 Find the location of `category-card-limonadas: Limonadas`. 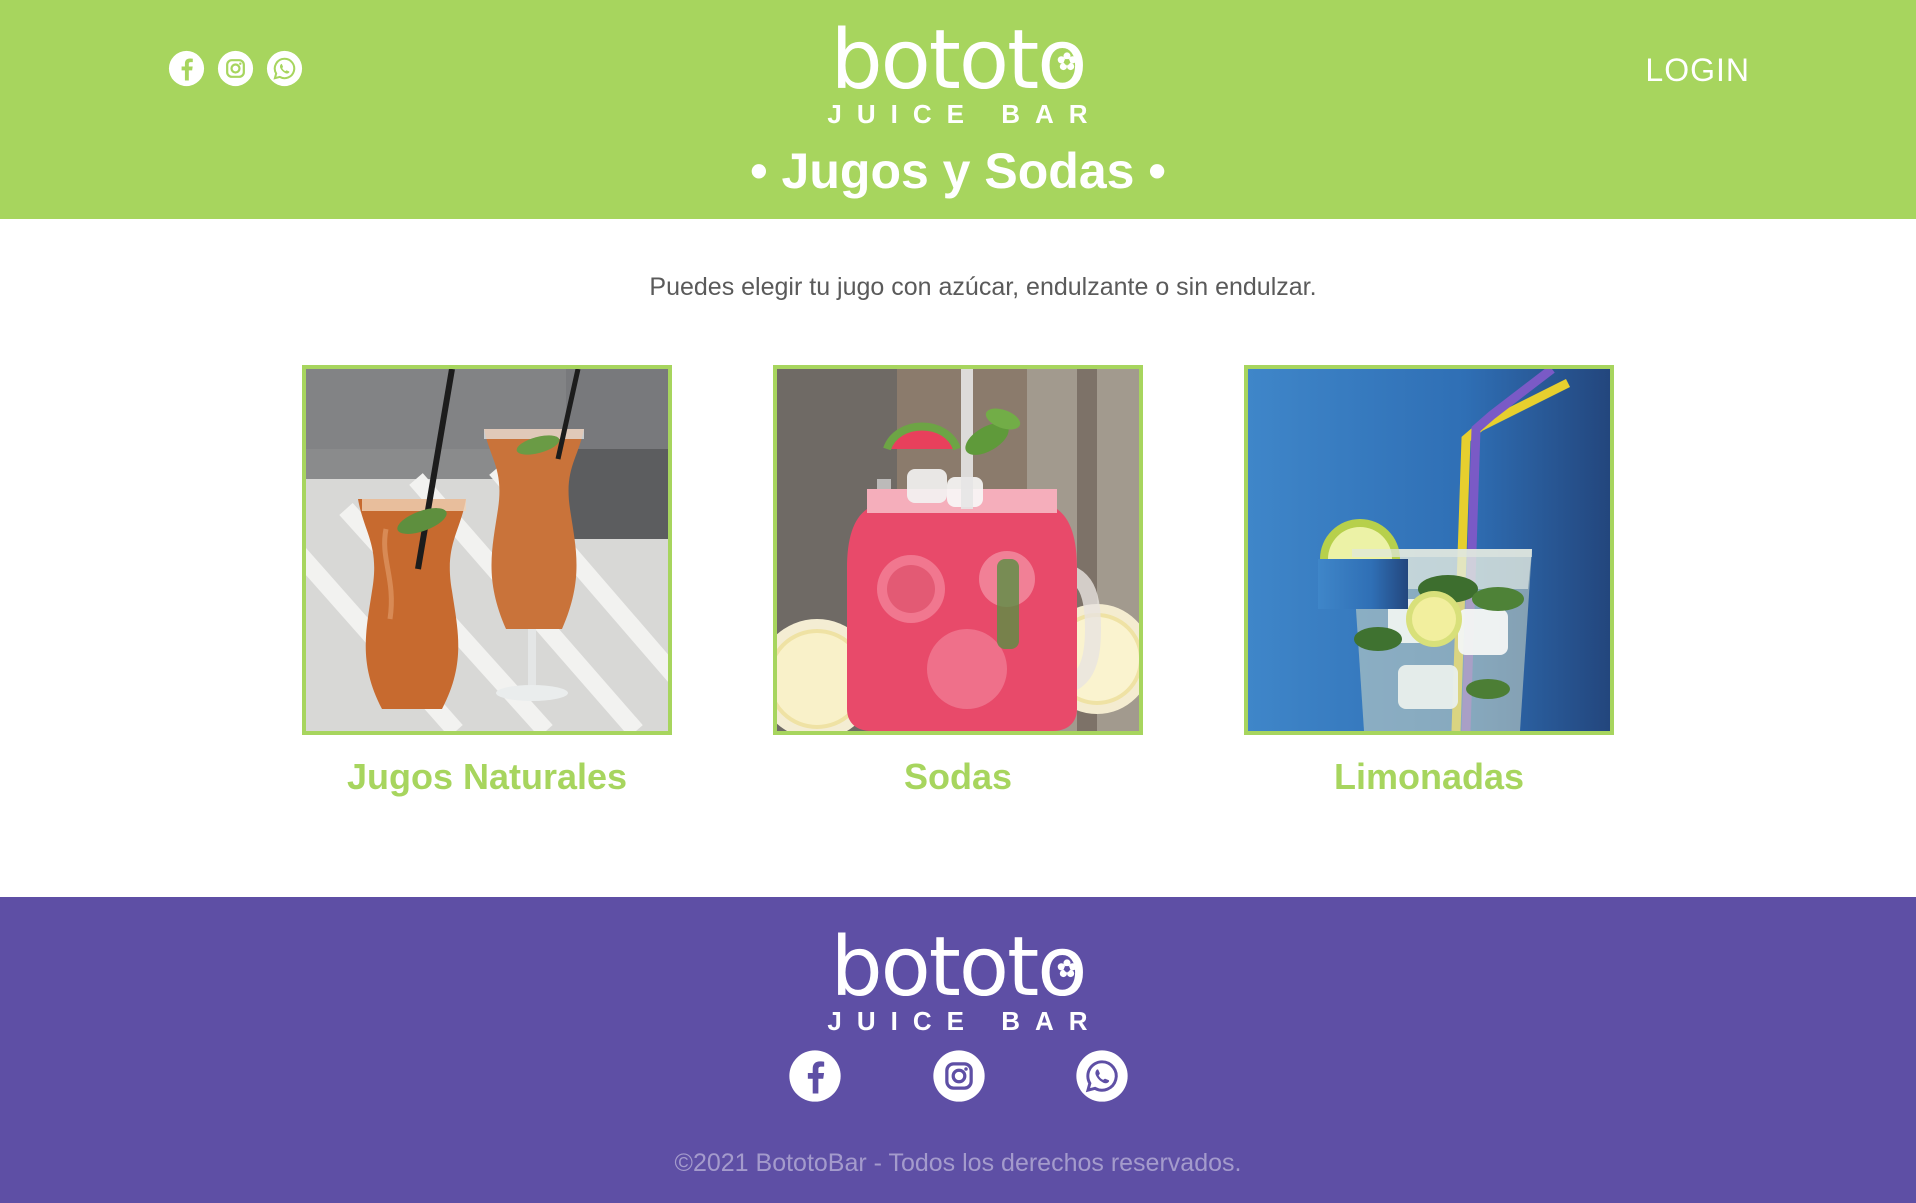

category-card-limonadas: Limonadas is located at coordinates (1429, 582).